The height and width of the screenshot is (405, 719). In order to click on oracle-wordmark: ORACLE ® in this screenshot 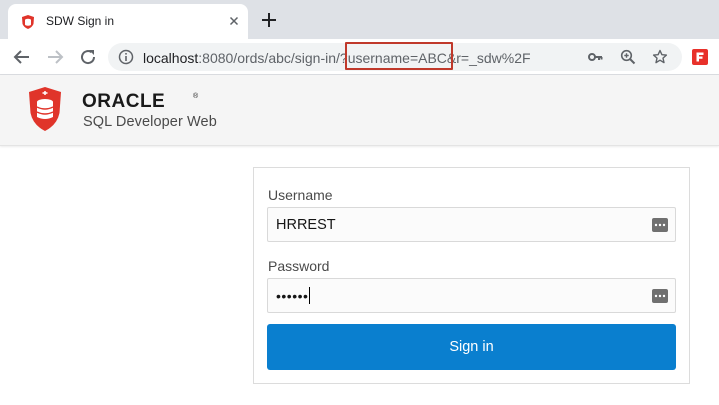, I will do `click(140, 100)`.